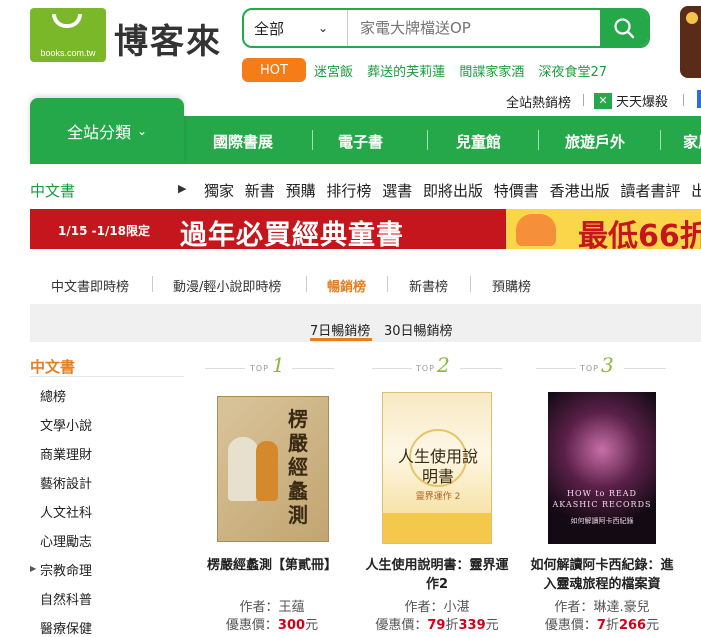 Image resolution: width=701 pixels, height=637 pixels. I want to click on nav-link: 家居, so click(692, 141).